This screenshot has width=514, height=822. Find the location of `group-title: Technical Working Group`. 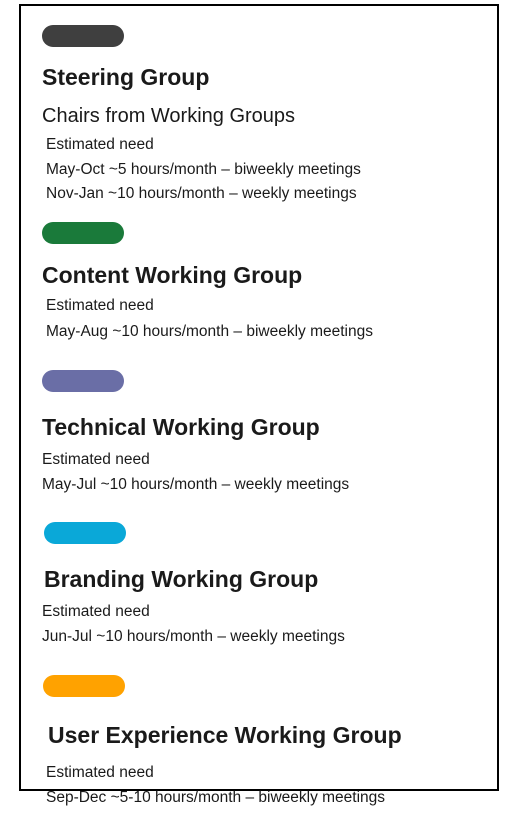

group-title: Technical Working Group is located at coordinates (181, 427).